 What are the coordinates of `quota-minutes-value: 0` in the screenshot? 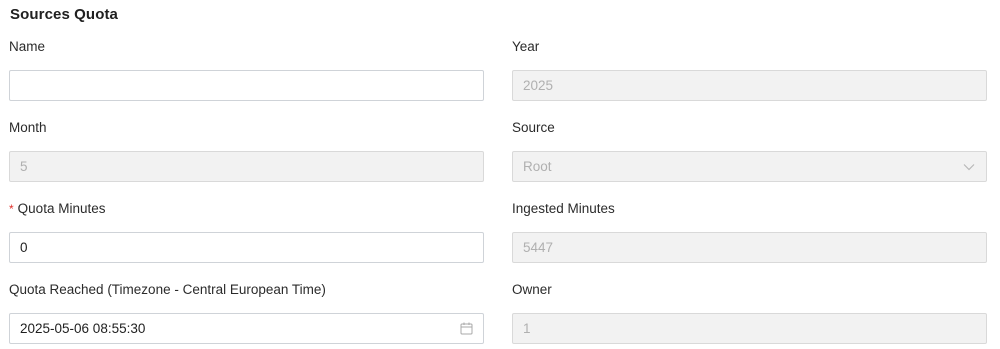 It's located at (24, 247).